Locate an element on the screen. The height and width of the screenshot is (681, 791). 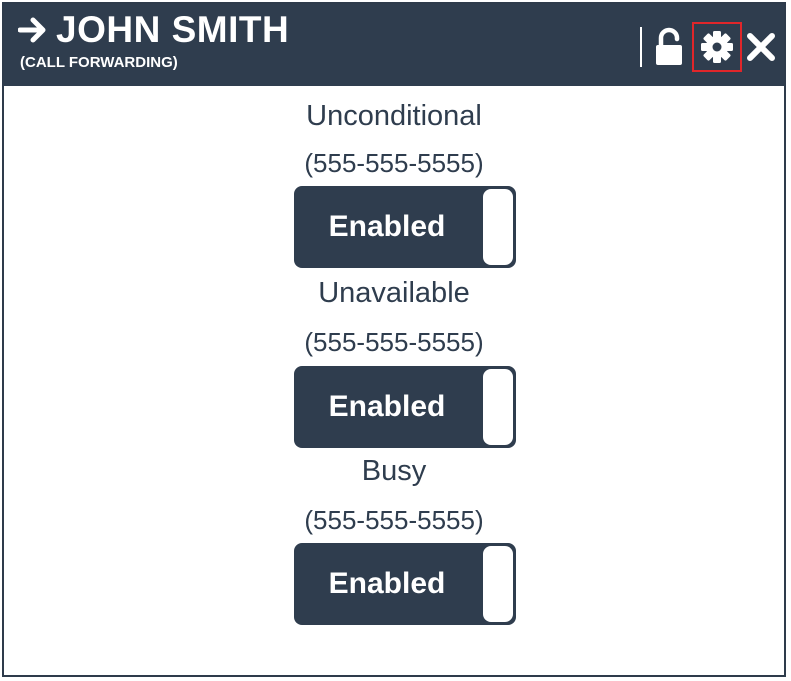
close-icon is located at coordinates (761, 47).